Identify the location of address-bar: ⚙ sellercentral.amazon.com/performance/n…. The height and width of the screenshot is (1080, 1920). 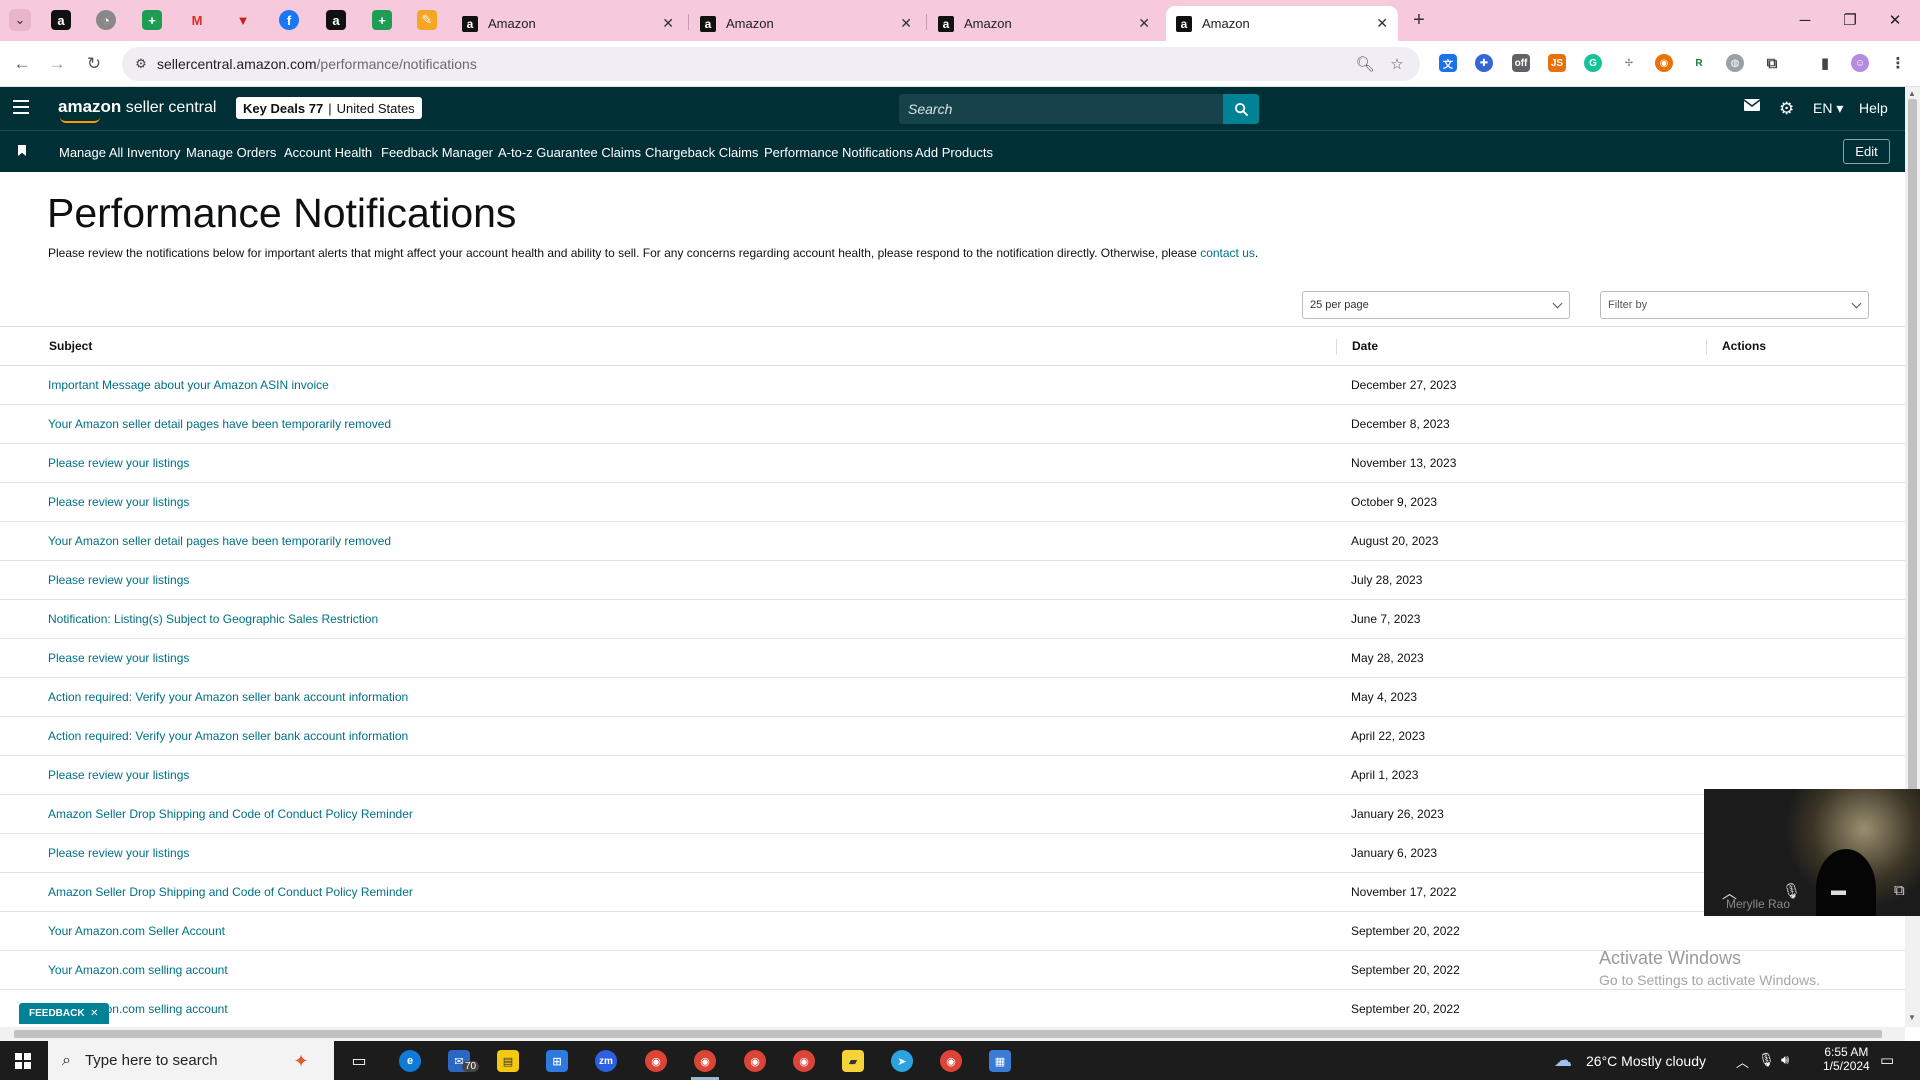
(771, 64).